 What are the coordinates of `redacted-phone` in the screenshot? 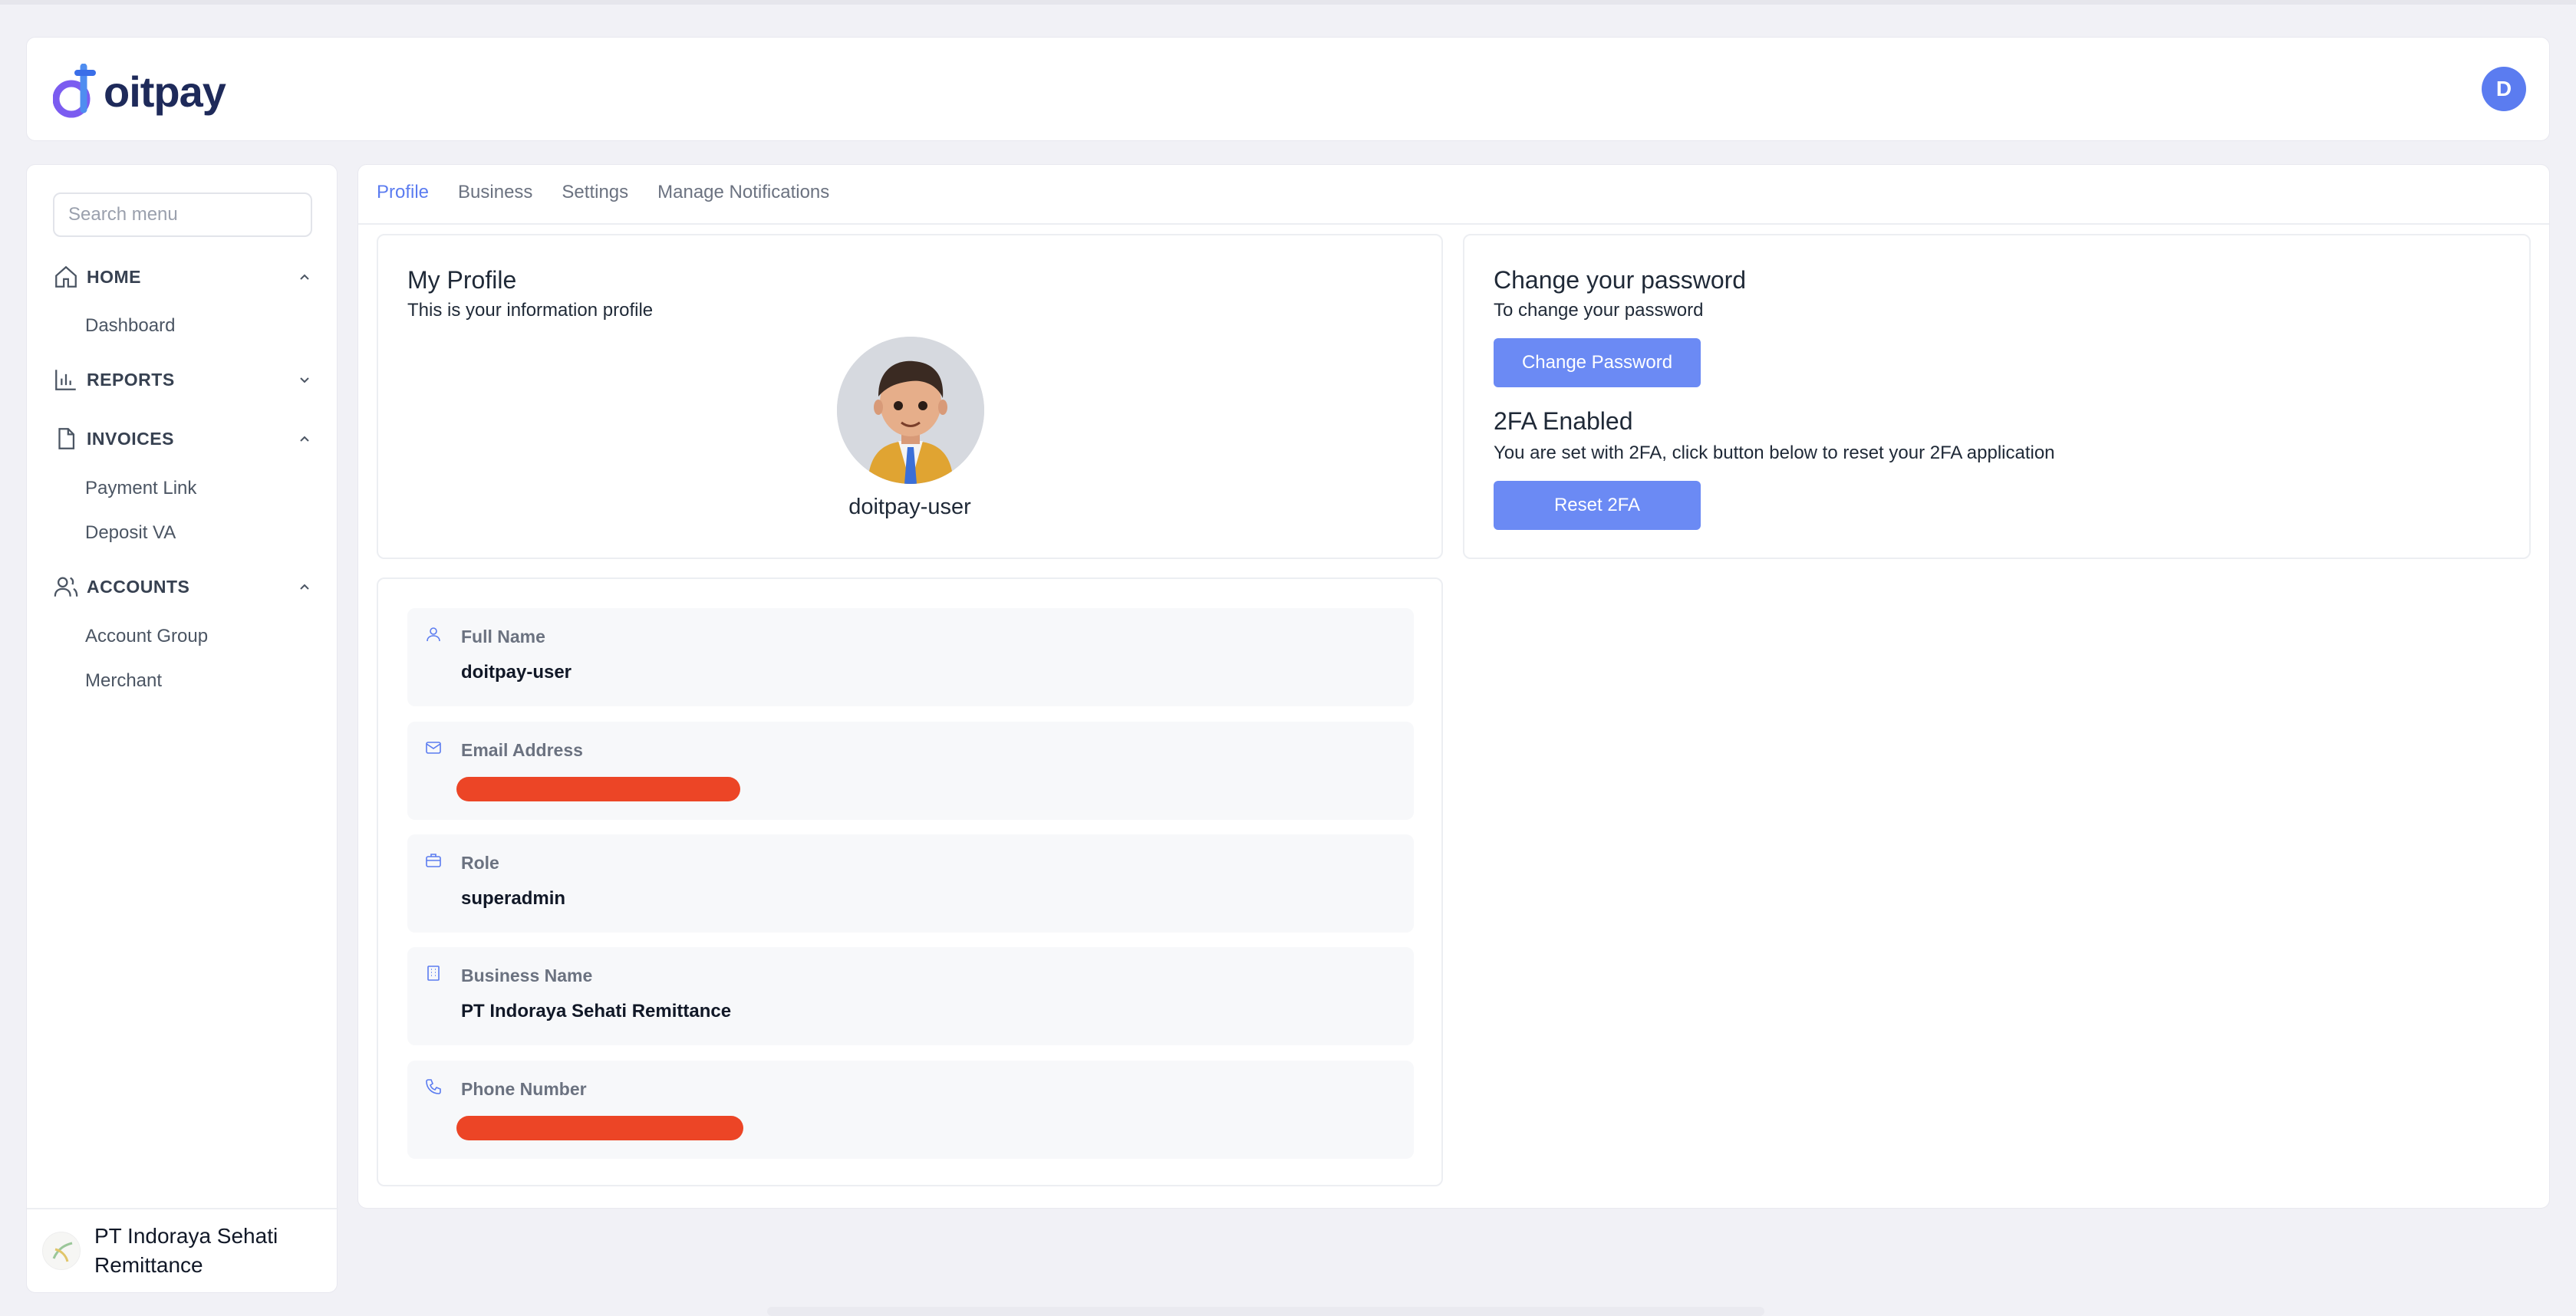 It's located at (599, 1128).